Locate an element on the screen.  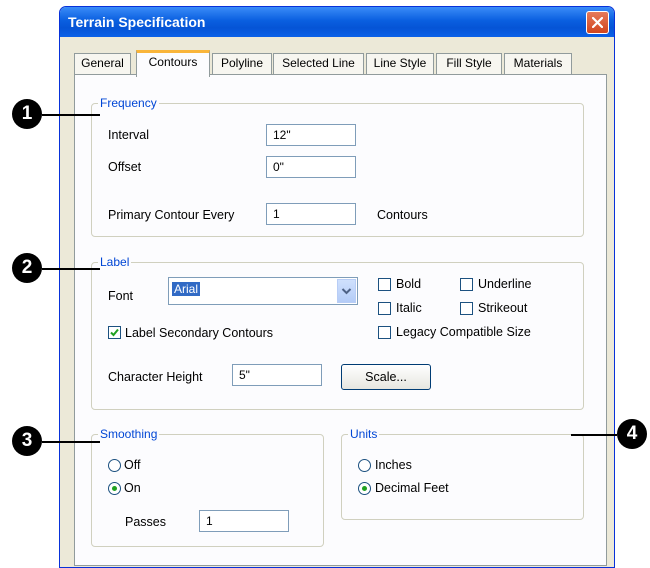
italic-checkbox is located at coordinates (384, 308).